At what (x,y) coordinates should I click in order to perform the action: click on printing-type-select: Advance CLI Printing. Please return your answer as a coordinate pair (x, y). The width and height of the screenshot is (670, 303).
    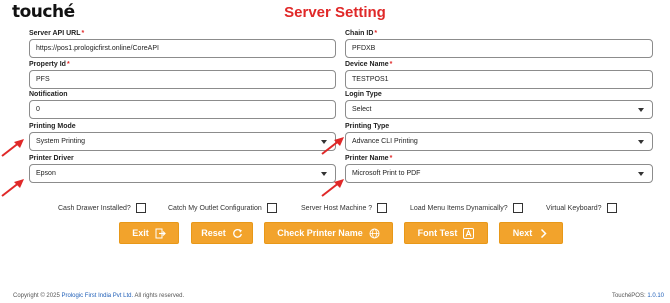
    Looking at the image, I should click on (499, 141).